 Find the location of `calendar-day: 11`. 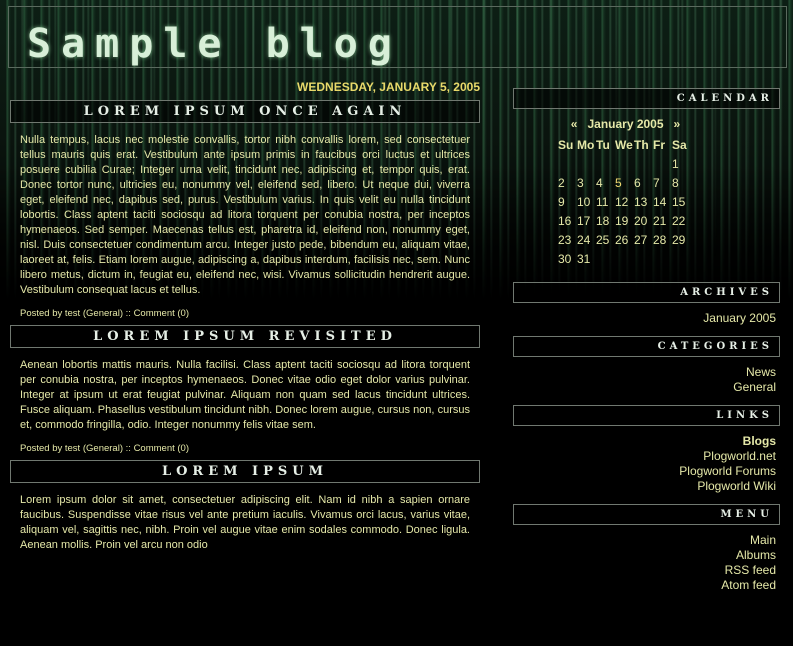

calendar-day: 11 is located at coordinates (602, 201).